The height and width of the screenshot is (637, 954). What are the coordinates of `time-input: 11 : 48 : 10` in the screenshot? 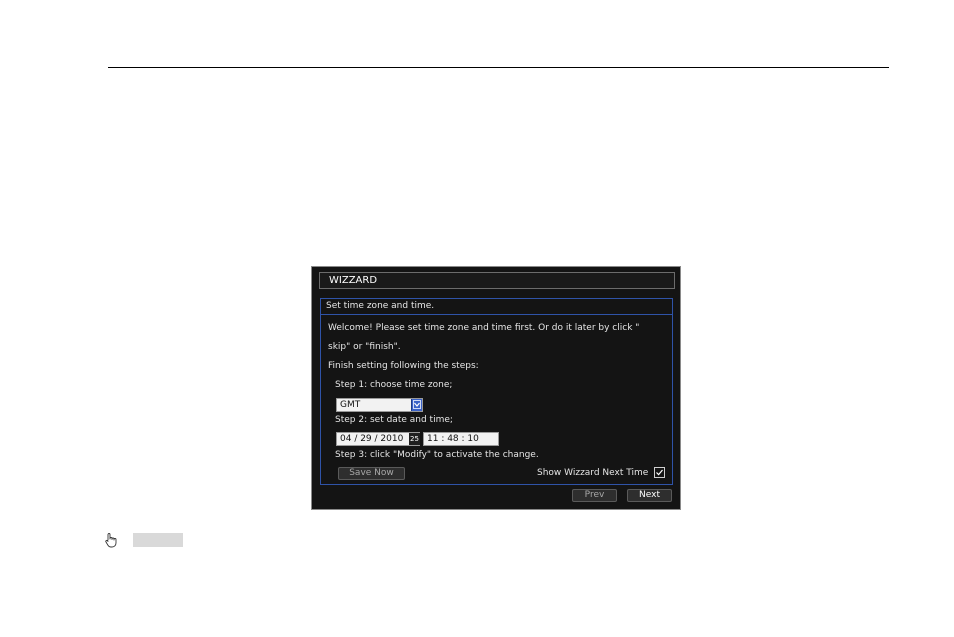 It's located at (461, 439).